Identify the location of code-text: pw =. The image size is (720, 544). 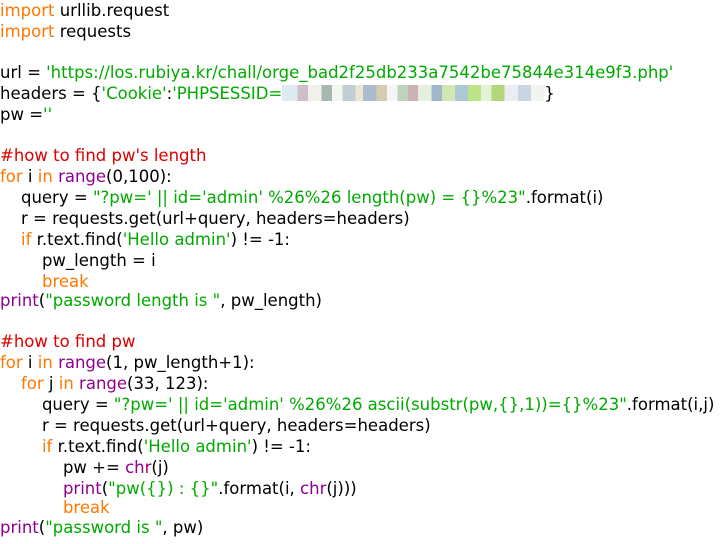
(22, 114).